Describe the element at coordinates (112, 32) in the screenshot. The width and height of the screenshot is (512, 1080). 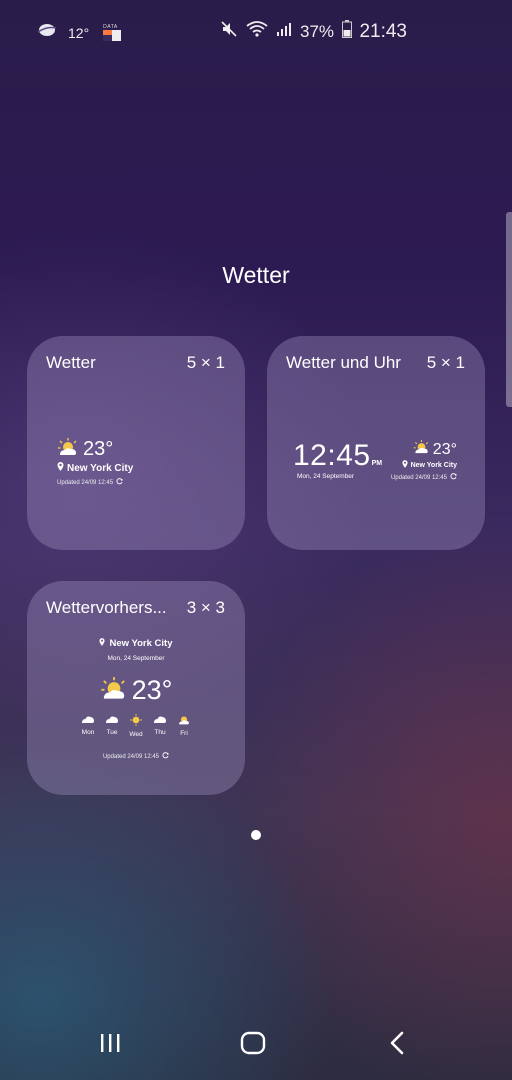
I see `data-indicator-icon: DATA` at that location.